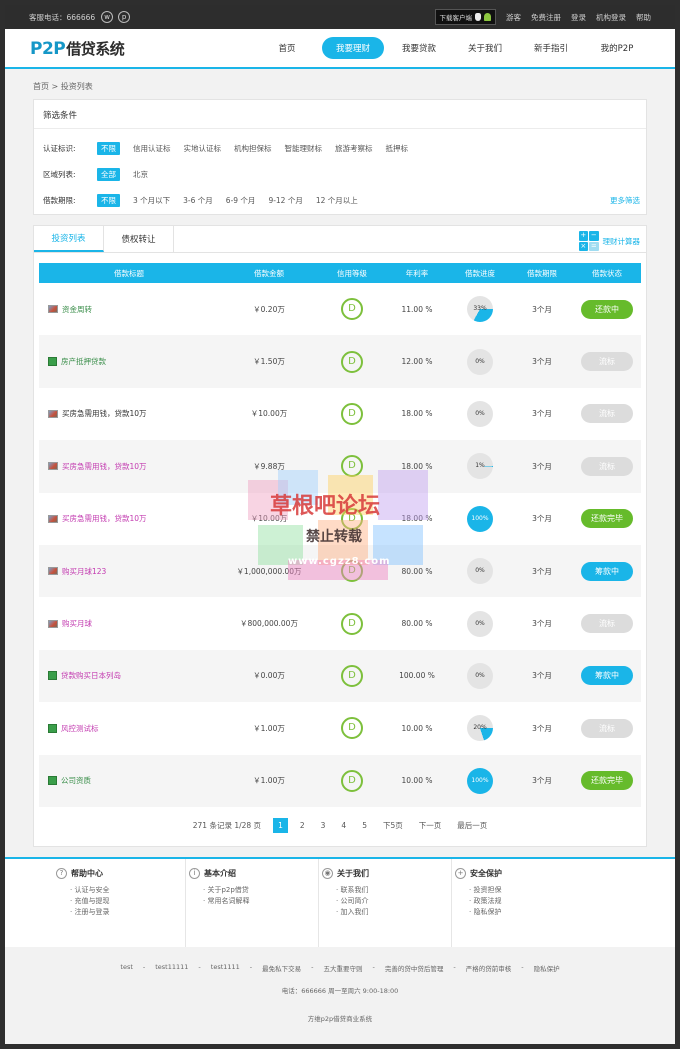 This screenshot has width=680, height=1049. I want to click on page-4: 4, so click(343, 825).